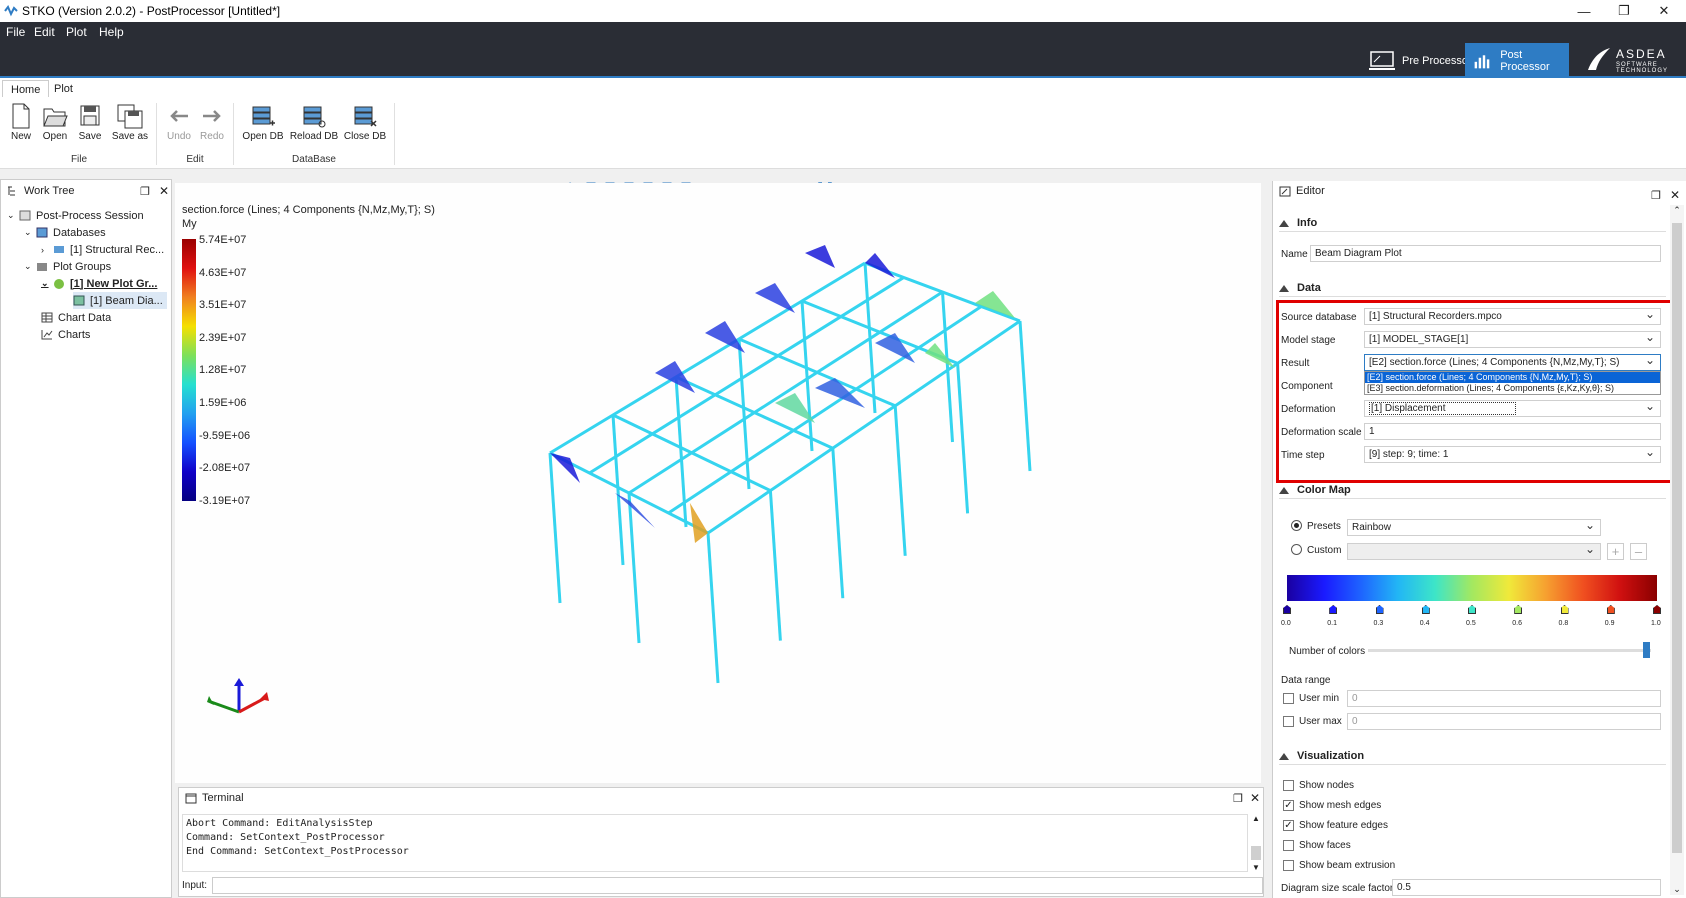  I want to click on add-color-button: +, so click(1615, 551).